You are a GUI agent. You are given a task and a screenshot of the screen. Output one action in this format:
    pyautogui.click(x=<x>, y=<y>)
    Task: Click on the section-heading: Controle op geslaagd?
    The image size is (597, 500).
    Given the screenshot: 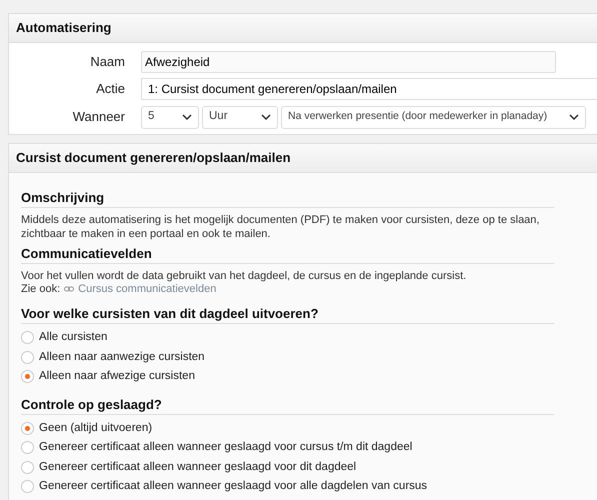 What is the action you would take?
    pyautogui.click(x=91, y=404)
    